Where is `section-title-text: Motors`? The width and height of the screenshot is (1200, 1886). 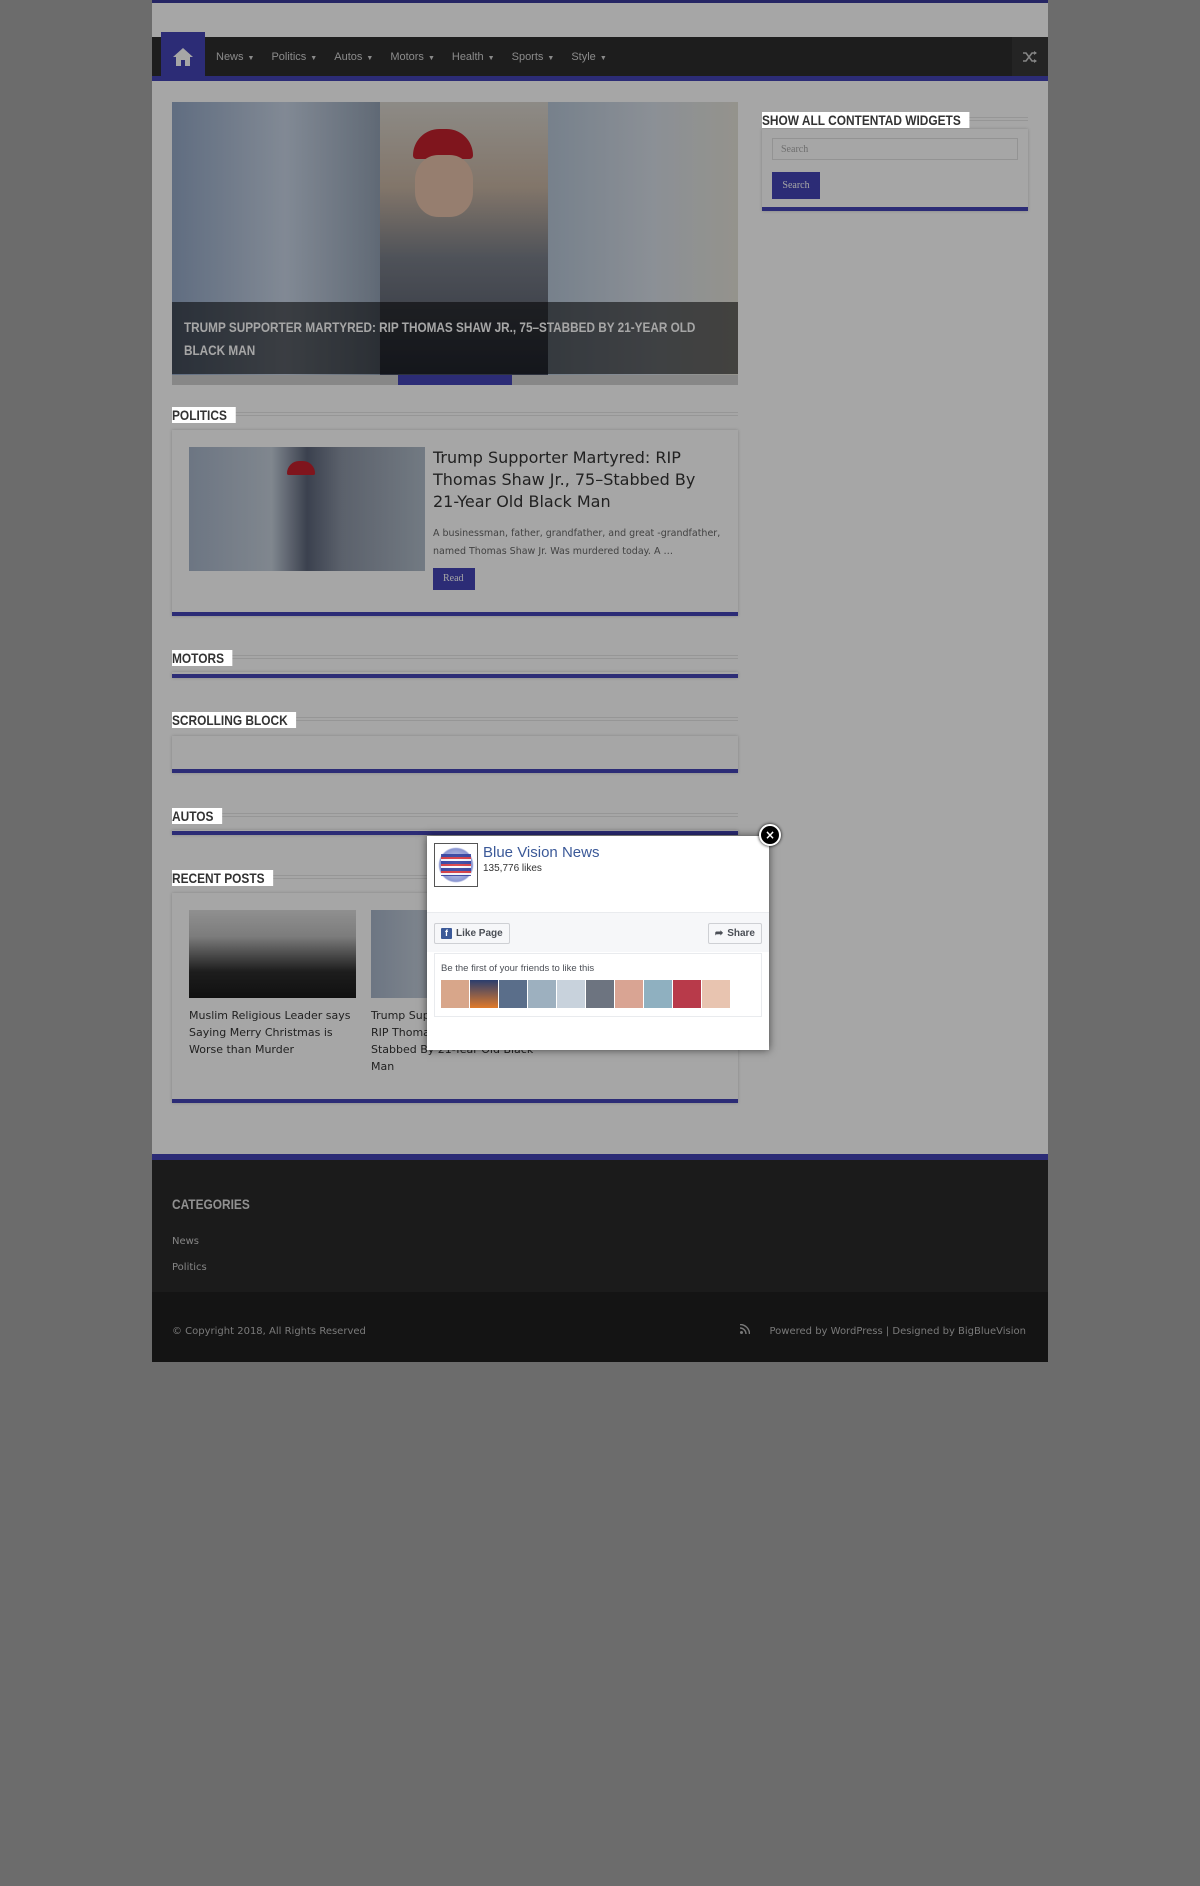
section-title-text: Motors is located at coordinates (202, 658).